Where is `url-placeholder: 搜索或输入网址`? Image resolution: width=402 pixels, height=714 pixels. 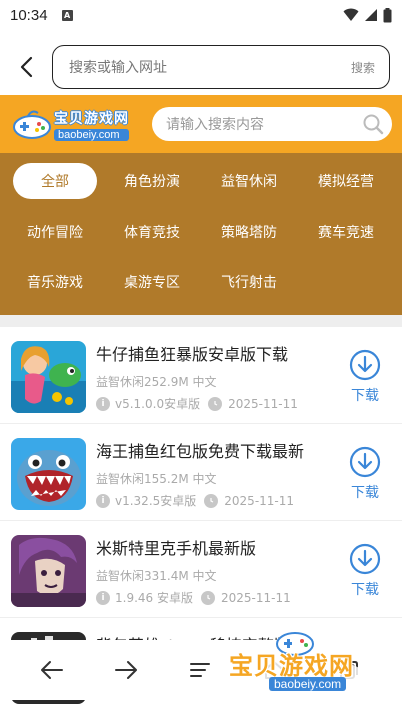
url-placeholder: 搜索或输入网址 is located at coordinates (118, 68).